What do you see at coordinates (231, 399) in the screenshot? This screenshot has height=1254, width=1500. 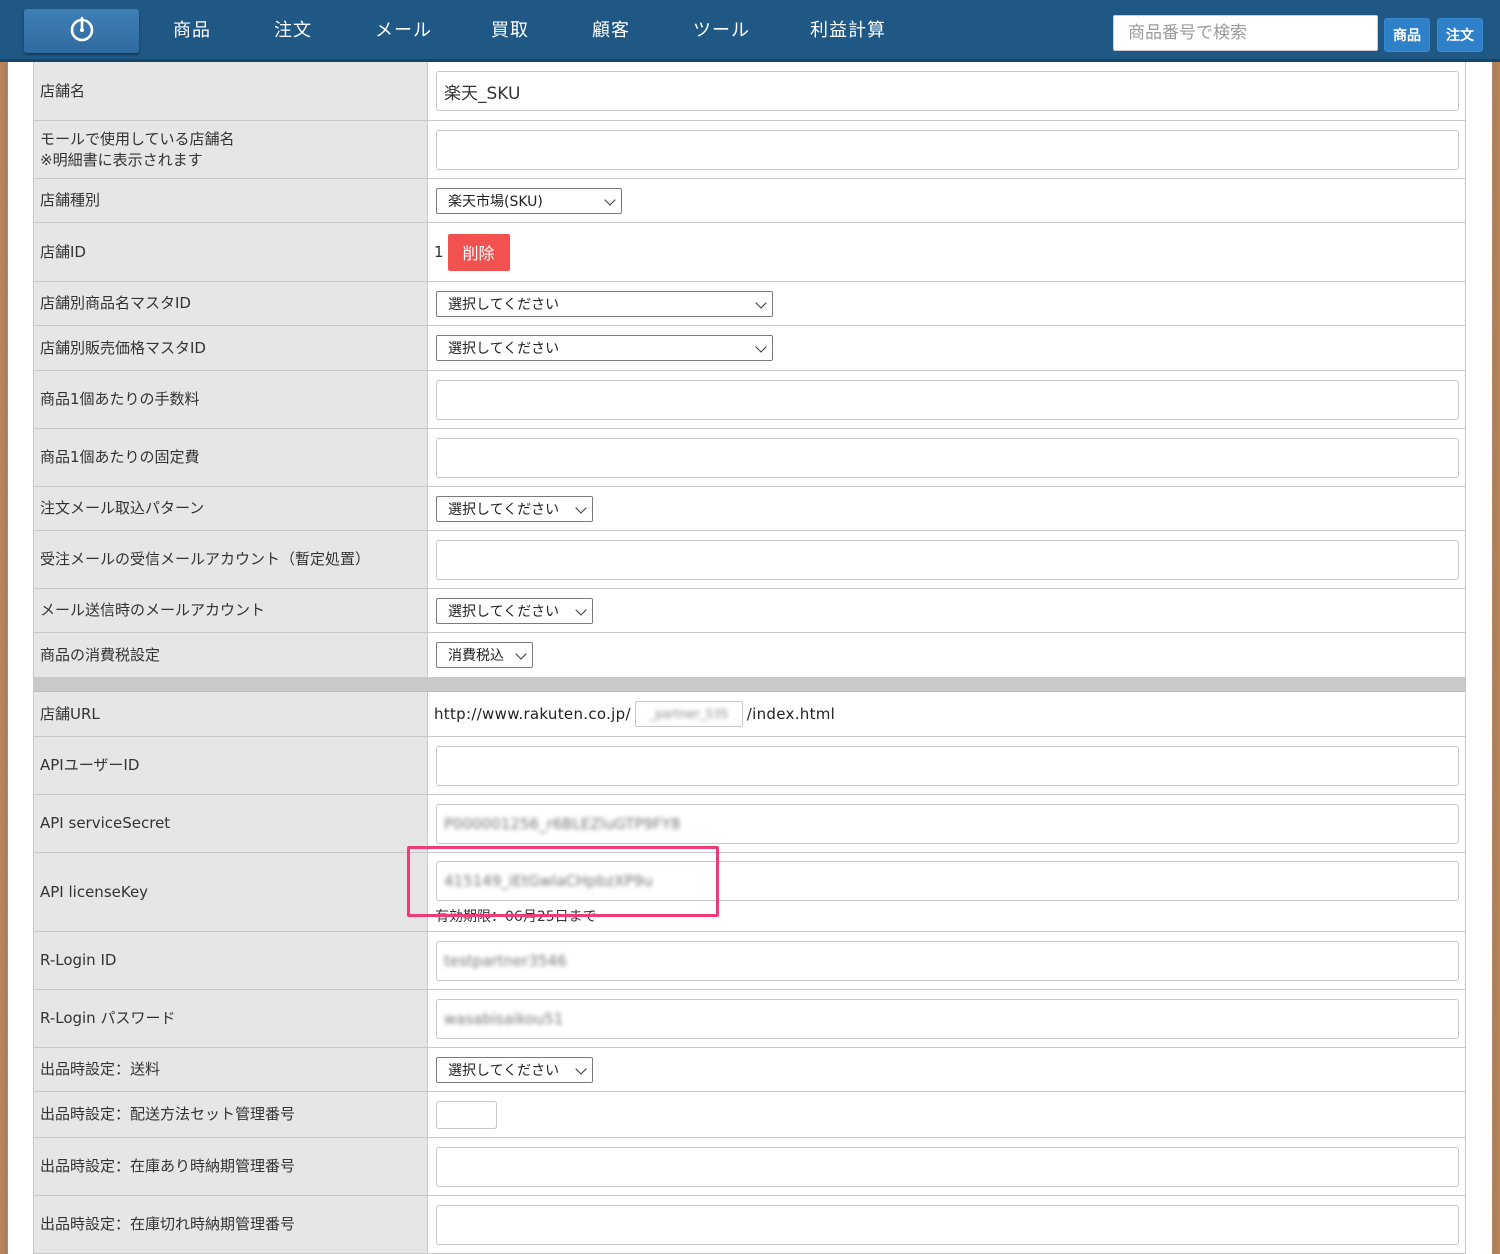 I see `fee-per-item-label: 商品1個あたりの手数料` at bounding box center [231, 399].